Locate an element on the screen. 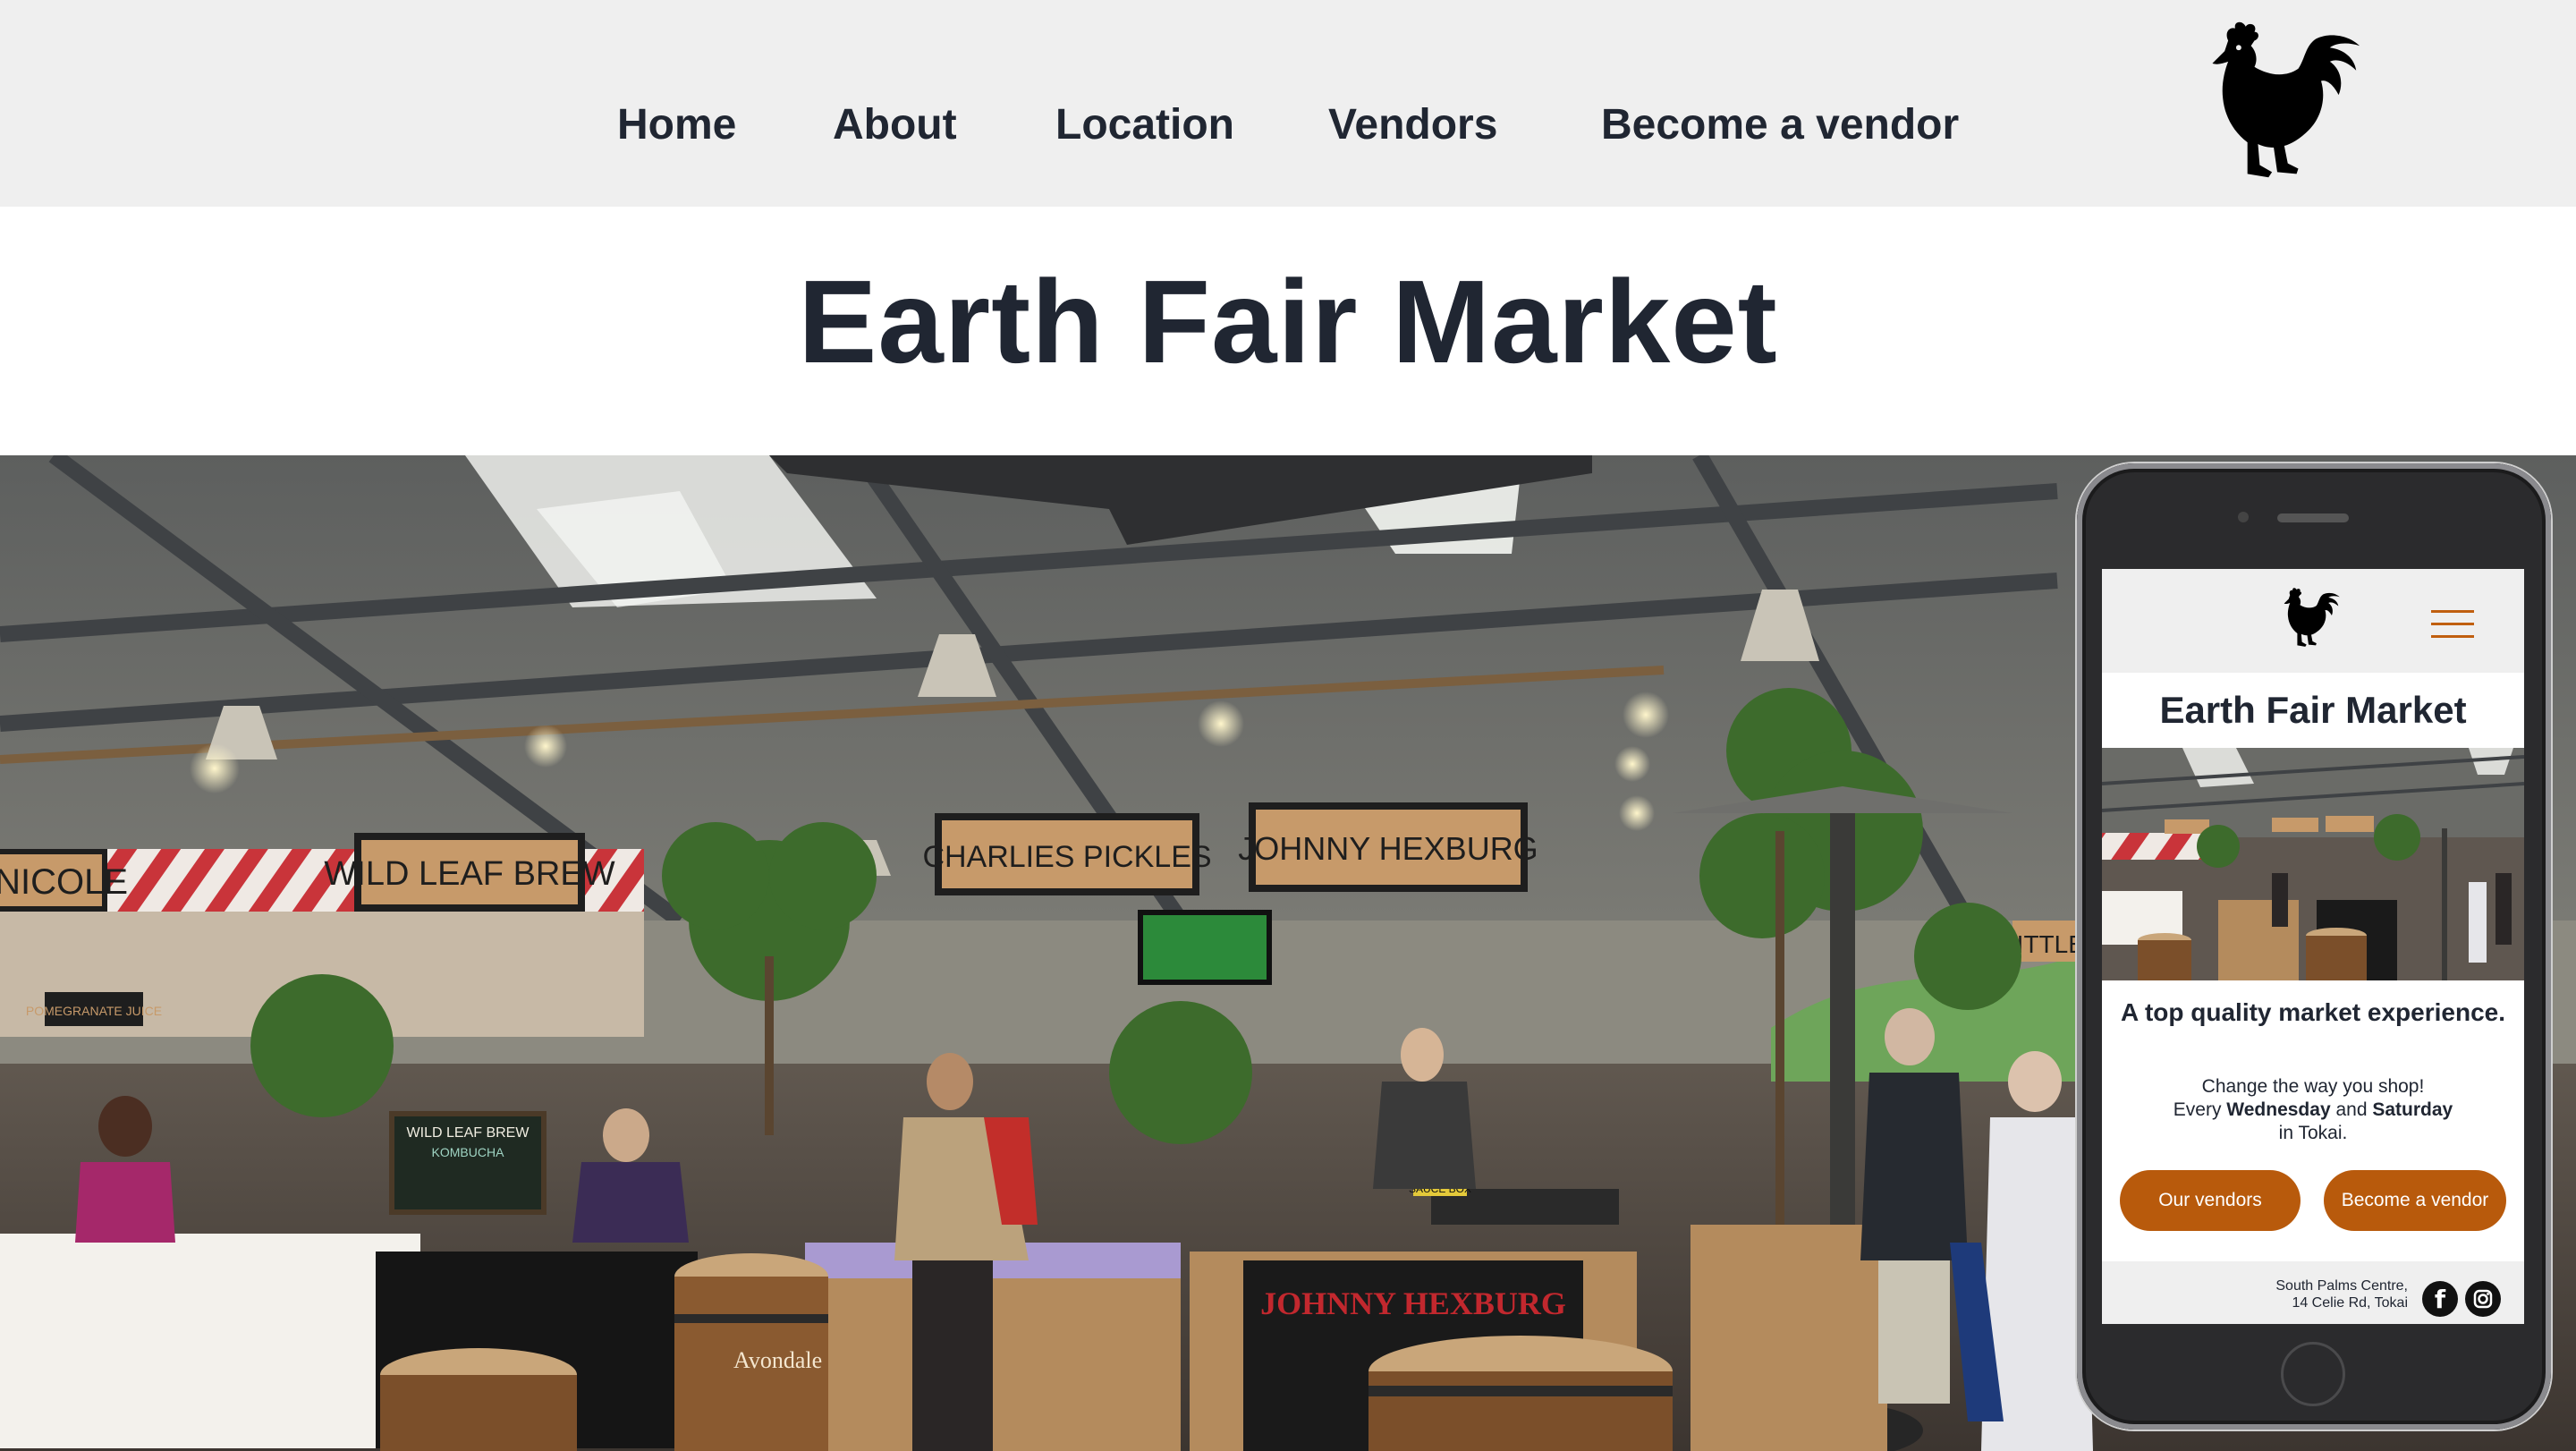  facebook-icon: f is located at coordinates (2440, 1299).